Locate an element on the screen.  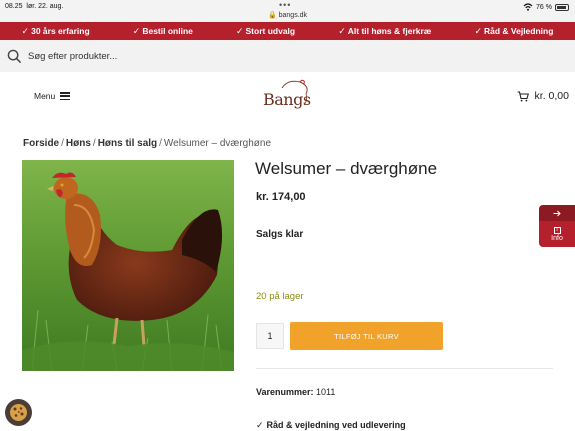
usp-item: ✓ Alt til høns & fjerkræ is located at coordinates (385, 31).